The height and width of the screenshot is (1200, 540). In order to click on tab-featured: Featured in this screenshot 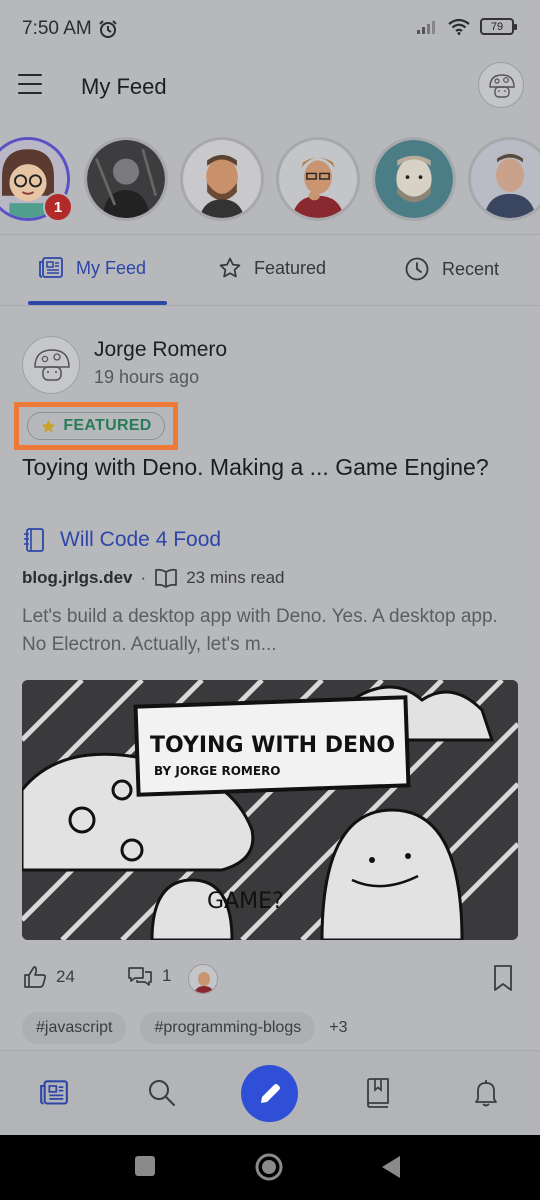, I will do `click(272, 268)`.